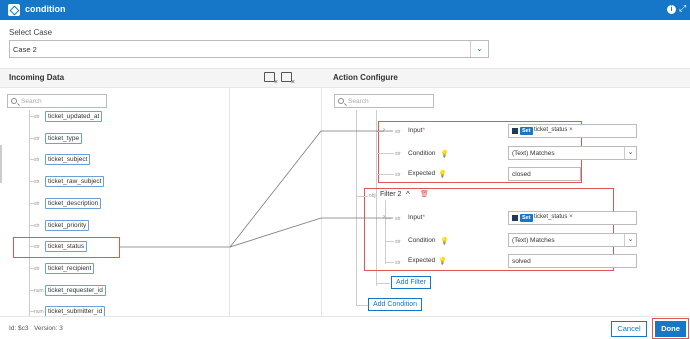 Image resolution: width=690 pixels, height=339 pixels. Describe the element at coordinates (629, 329) in the screenshot. I see `cancel-button: Cancel` at that location.